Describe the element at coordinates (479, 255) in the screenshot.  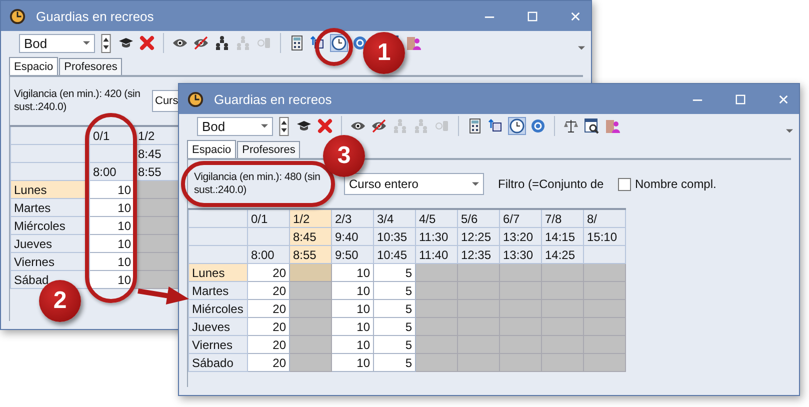
I see `end-time-cell: 12:35` at that location.